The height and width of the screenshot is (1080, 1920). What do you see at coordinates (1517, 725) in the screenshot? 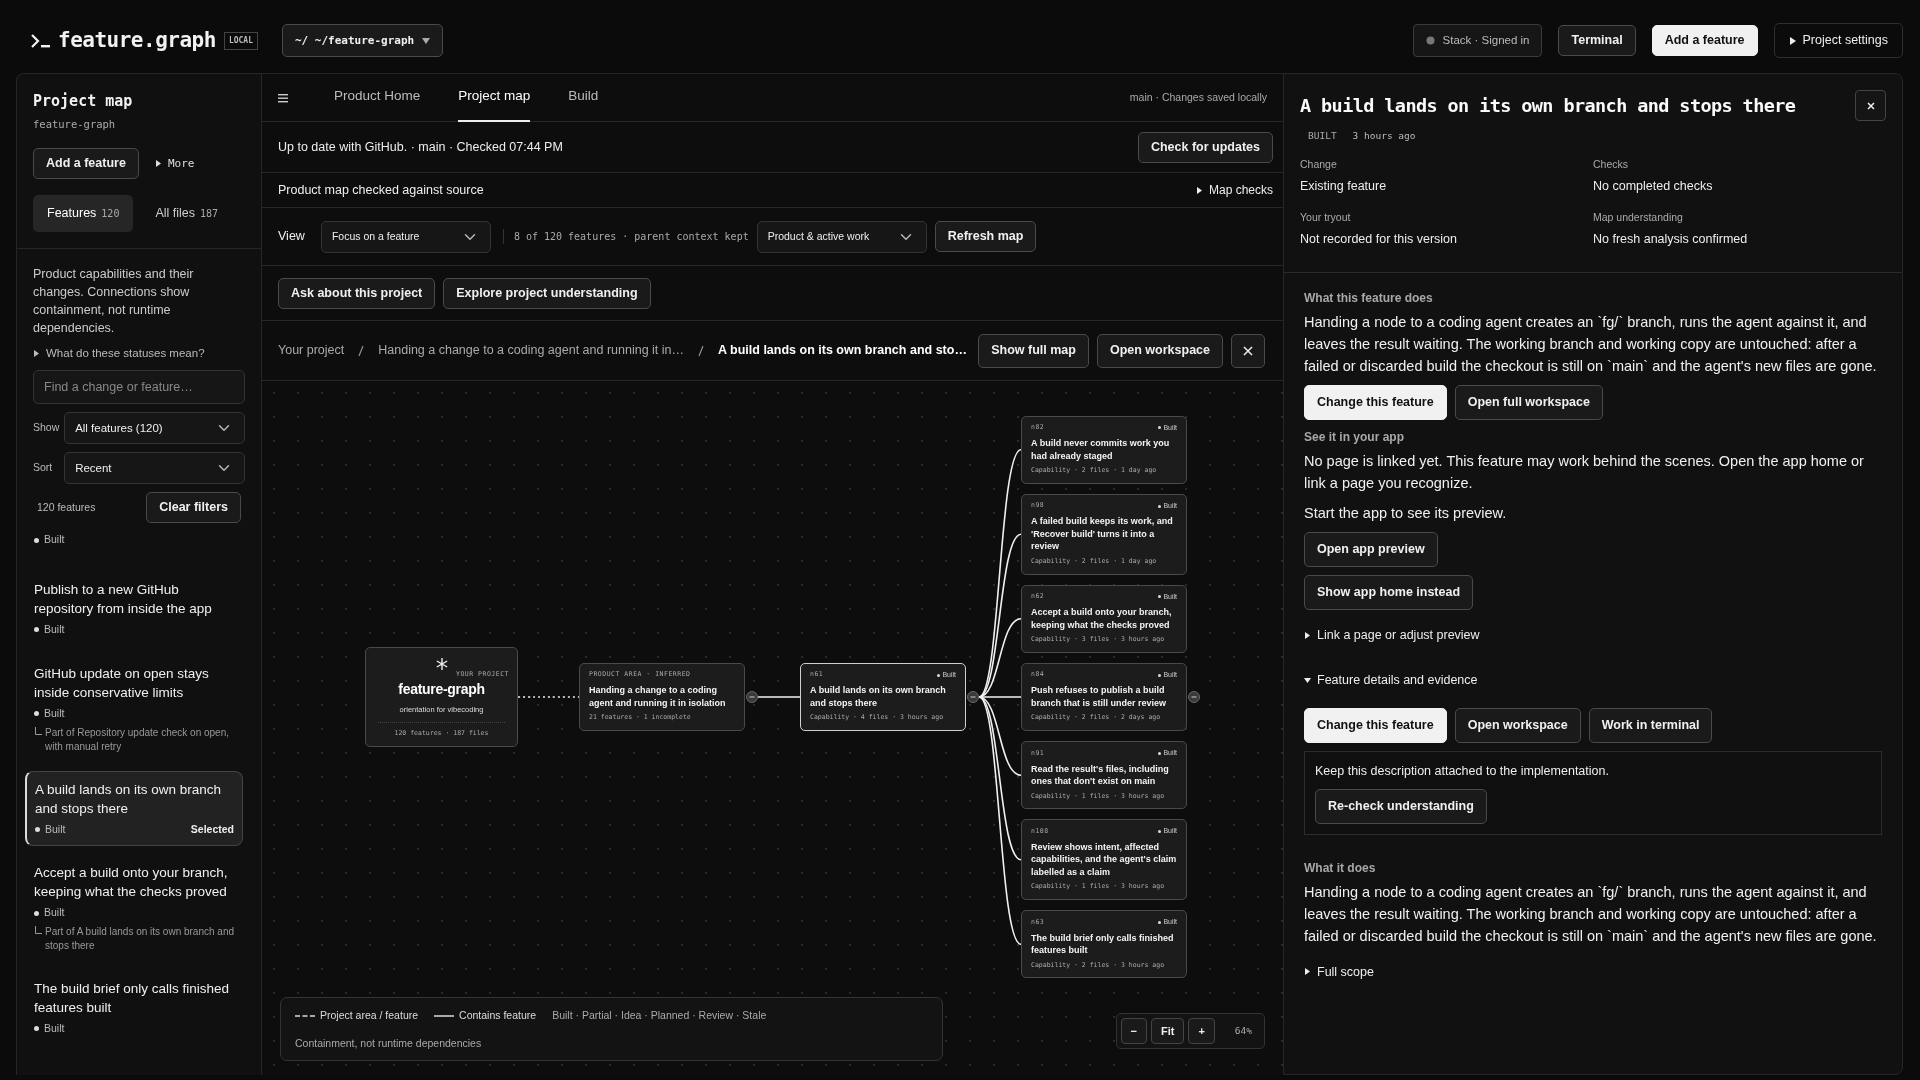
I see `action-button: Open workspace` at bounding box center [1517, 725].